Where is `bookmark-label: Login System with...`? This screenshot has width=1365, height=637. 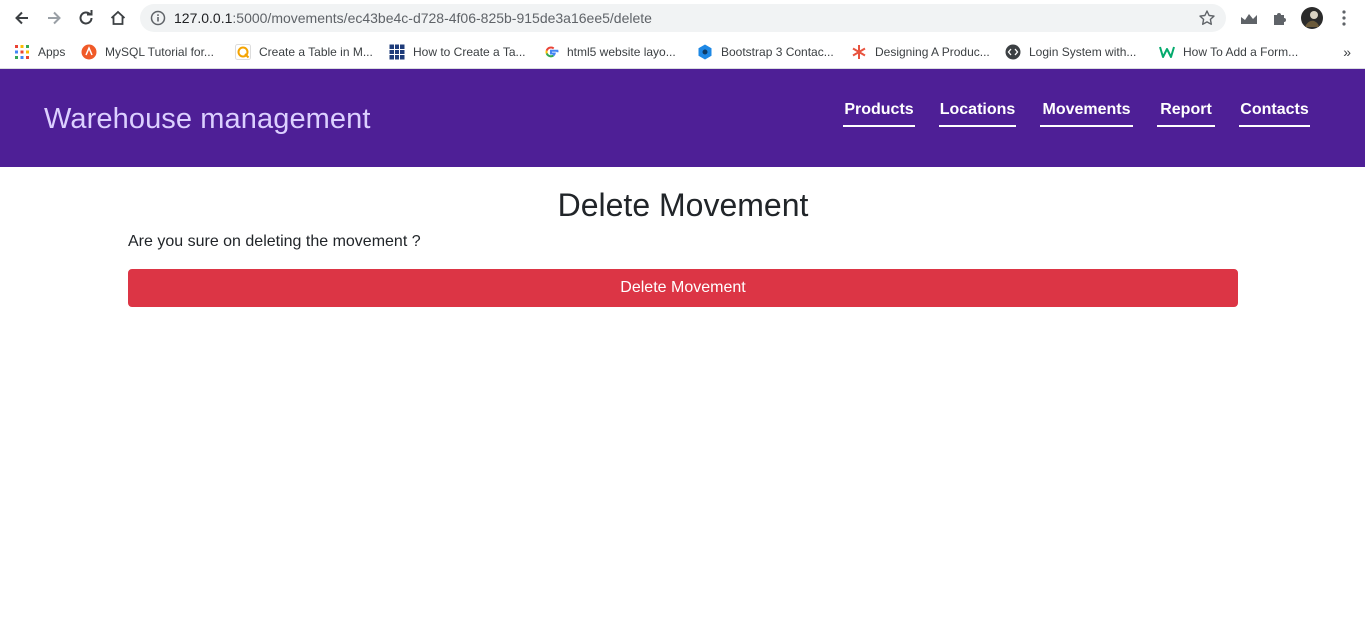
bookmark-label: Login System with... is located at coordinates (1083, 52).